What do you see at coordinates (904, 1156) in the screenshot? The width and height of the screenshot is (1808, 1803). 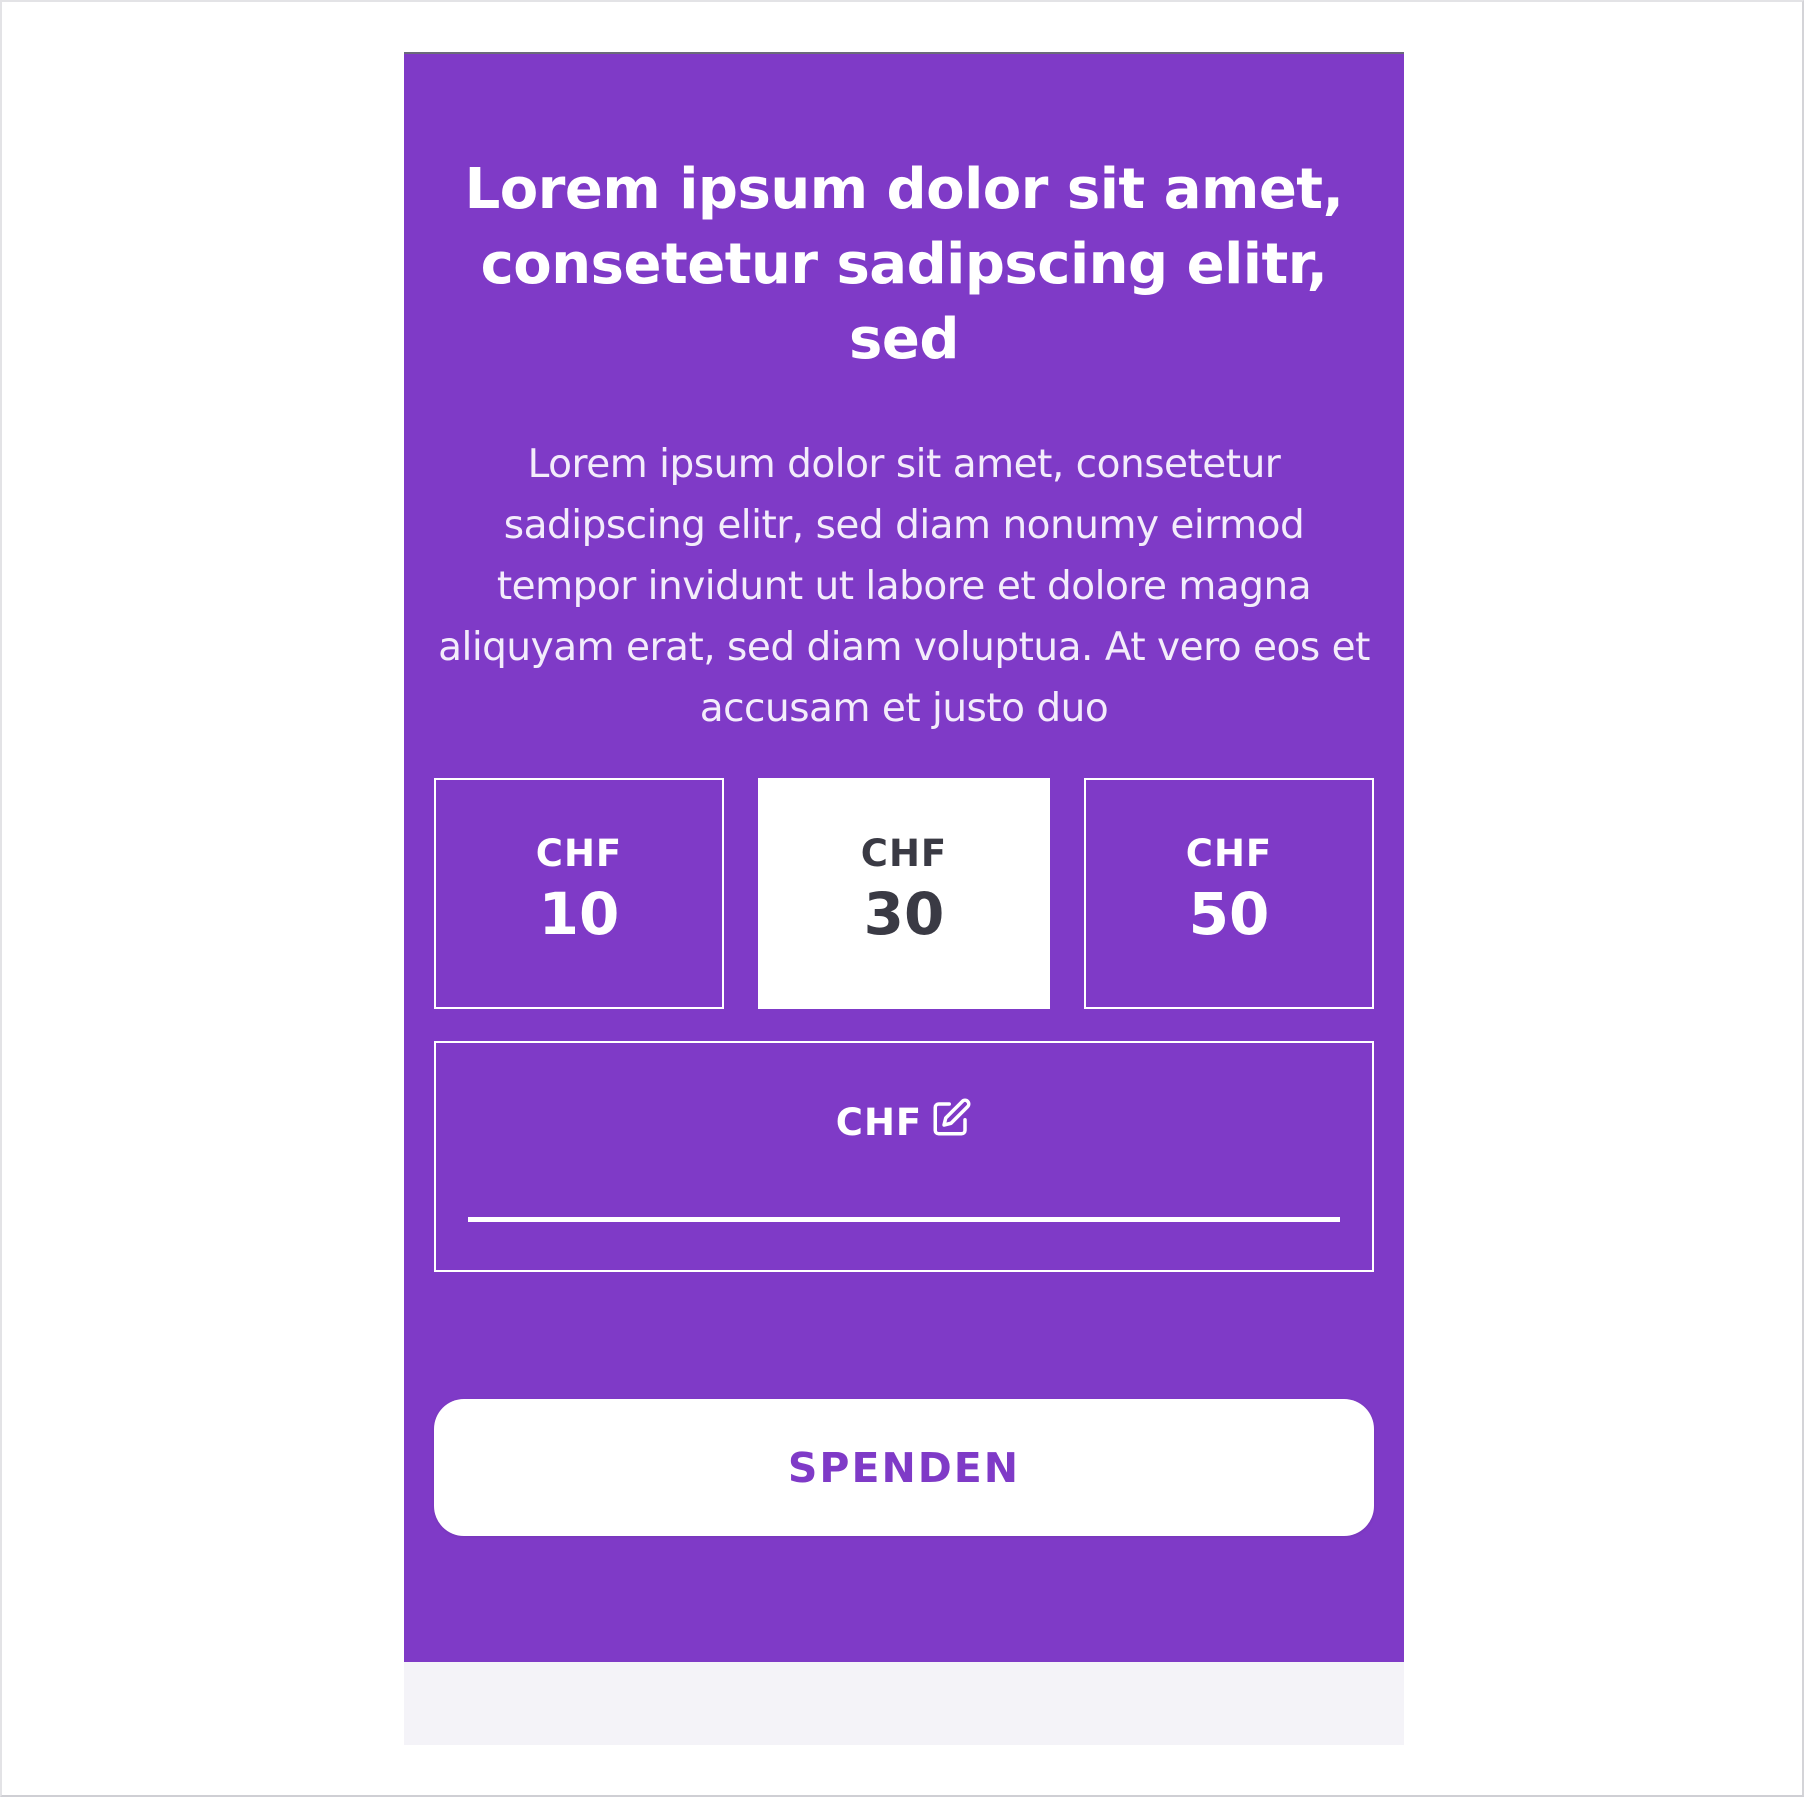 I see `custom-amount-box: CHF` at bounding box center [904, 1156].